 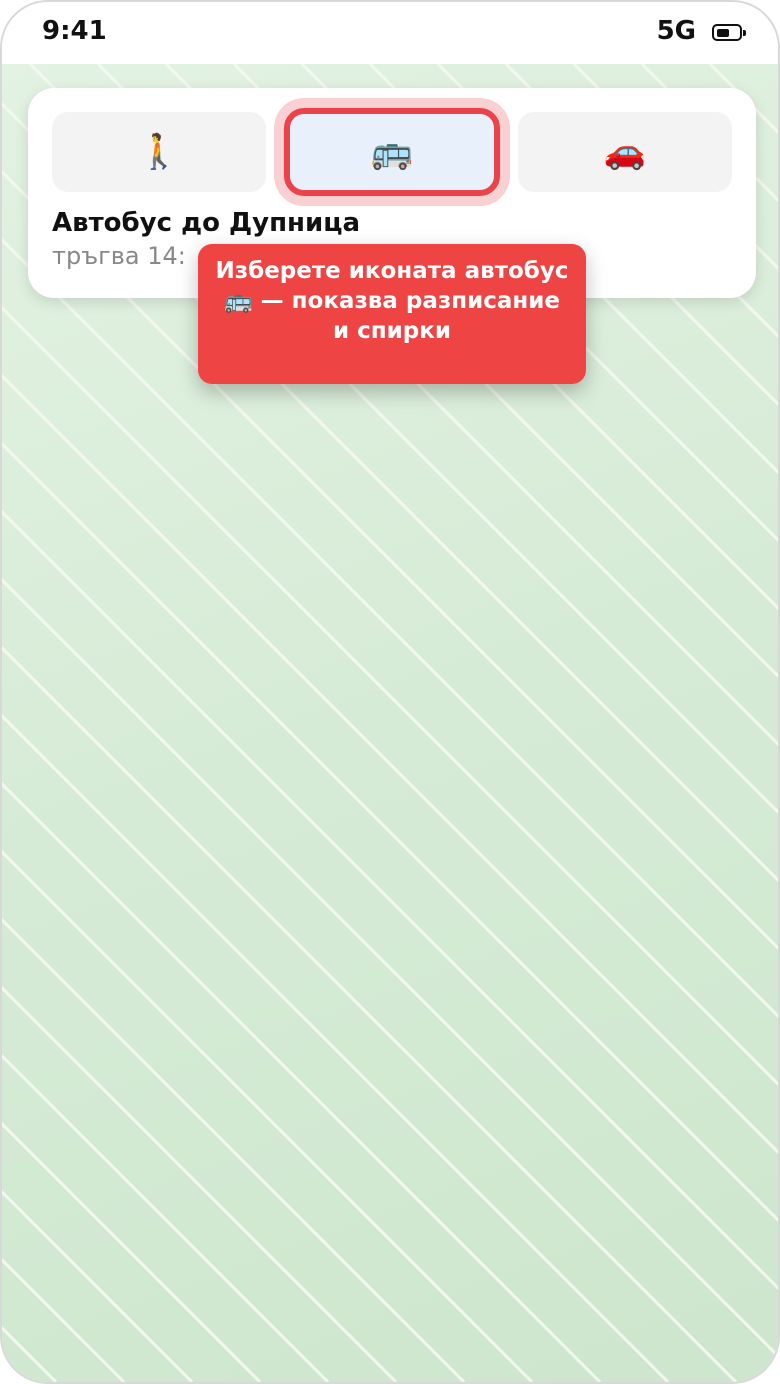 I want to click on status-bar: 9:41 5G, so click(x=390, y=33).